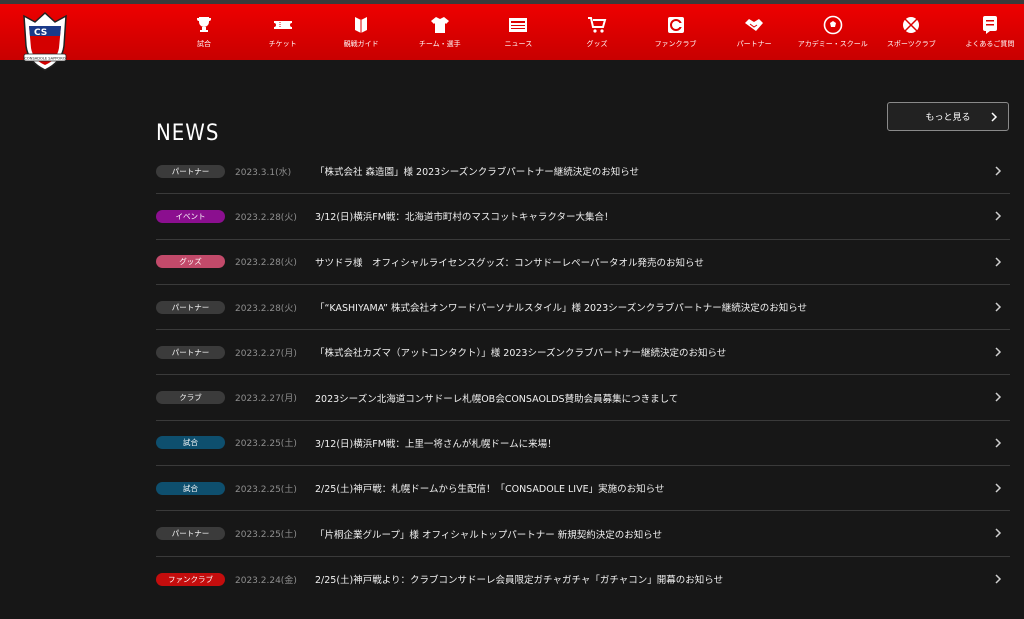 This screenshot has width=1024, height=619. I want to click on more-button-label: もっと見る, so click(948, 118).